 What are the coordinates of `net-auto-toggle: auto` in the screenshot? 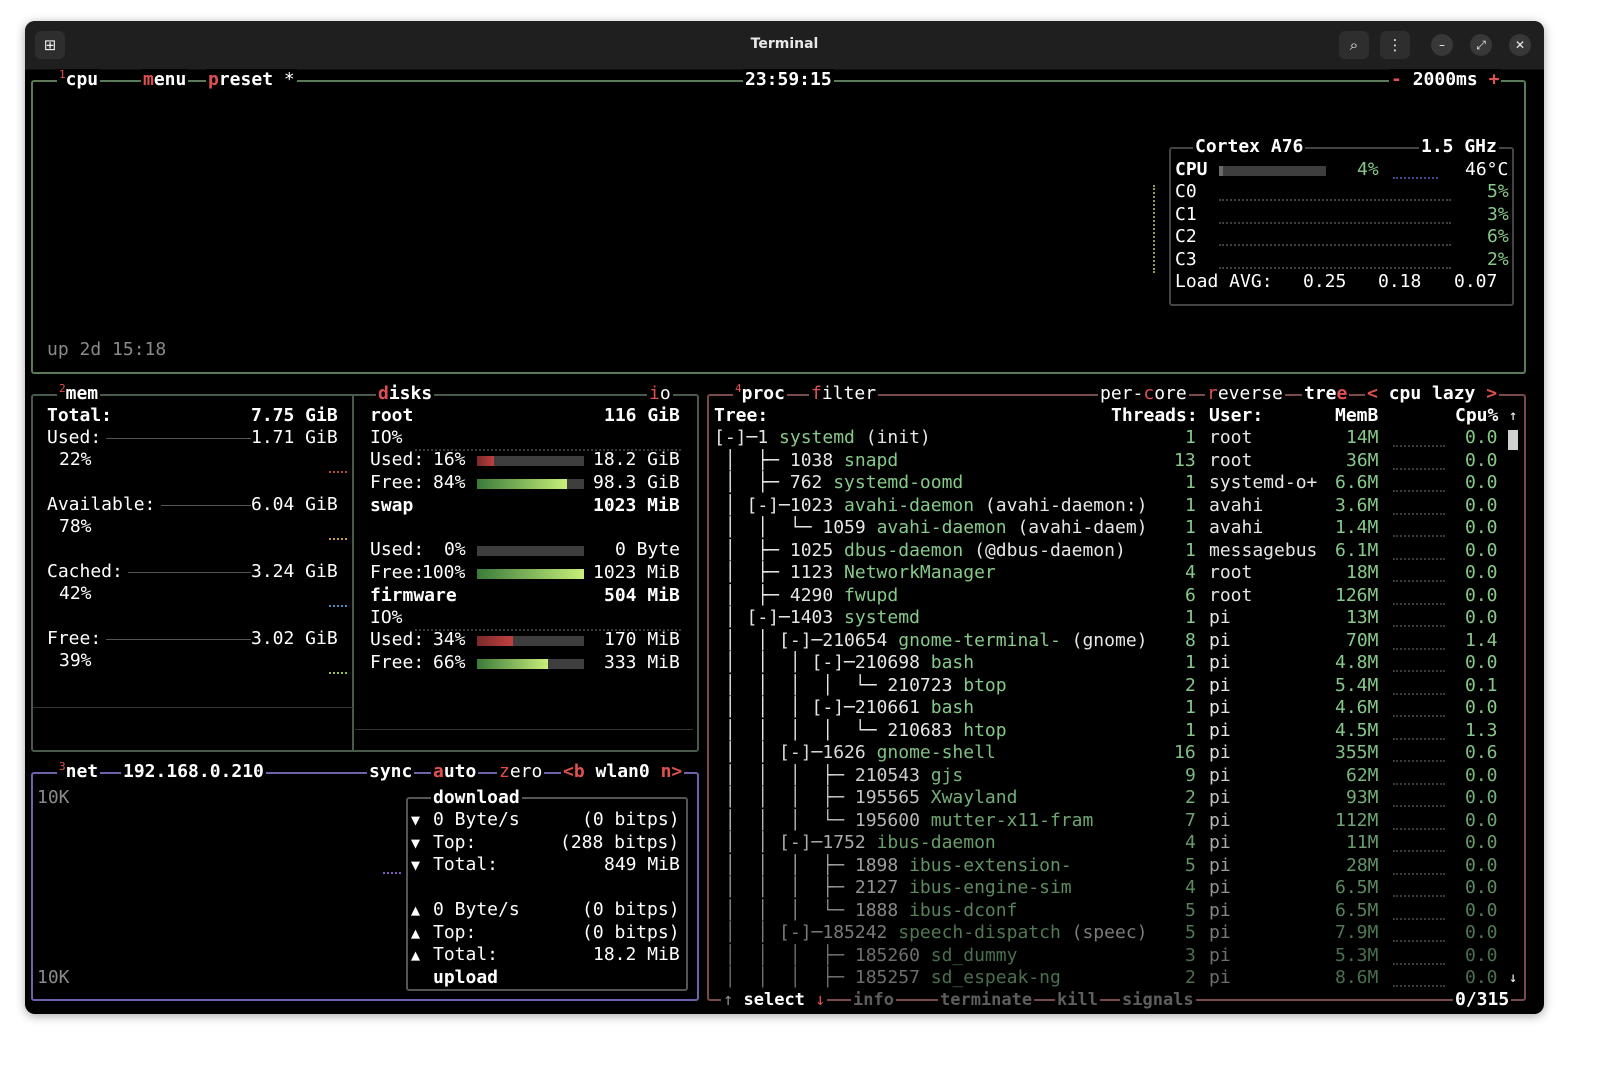 It's located at (455, 772).